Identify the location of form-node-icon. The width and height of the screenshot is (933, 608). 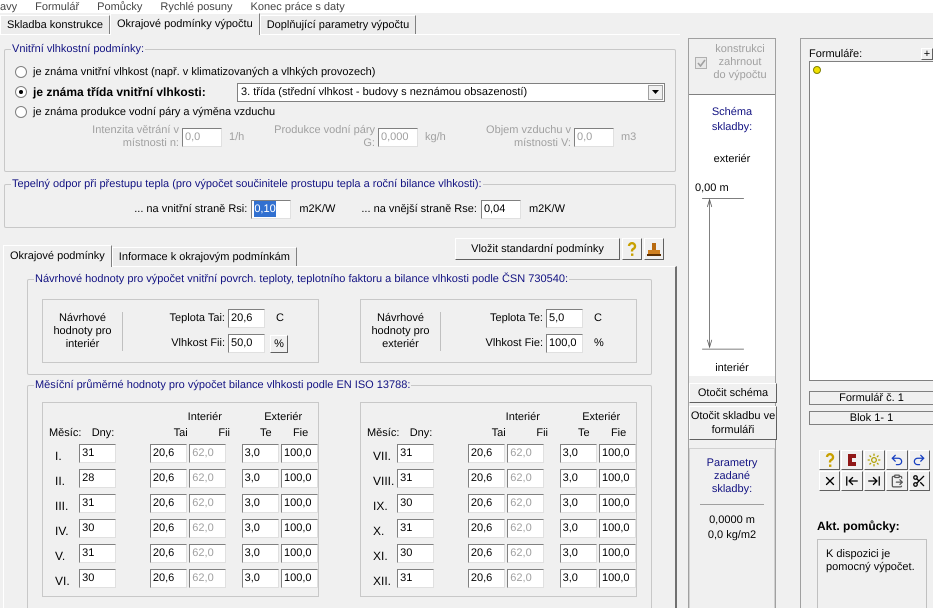
(817, 70).